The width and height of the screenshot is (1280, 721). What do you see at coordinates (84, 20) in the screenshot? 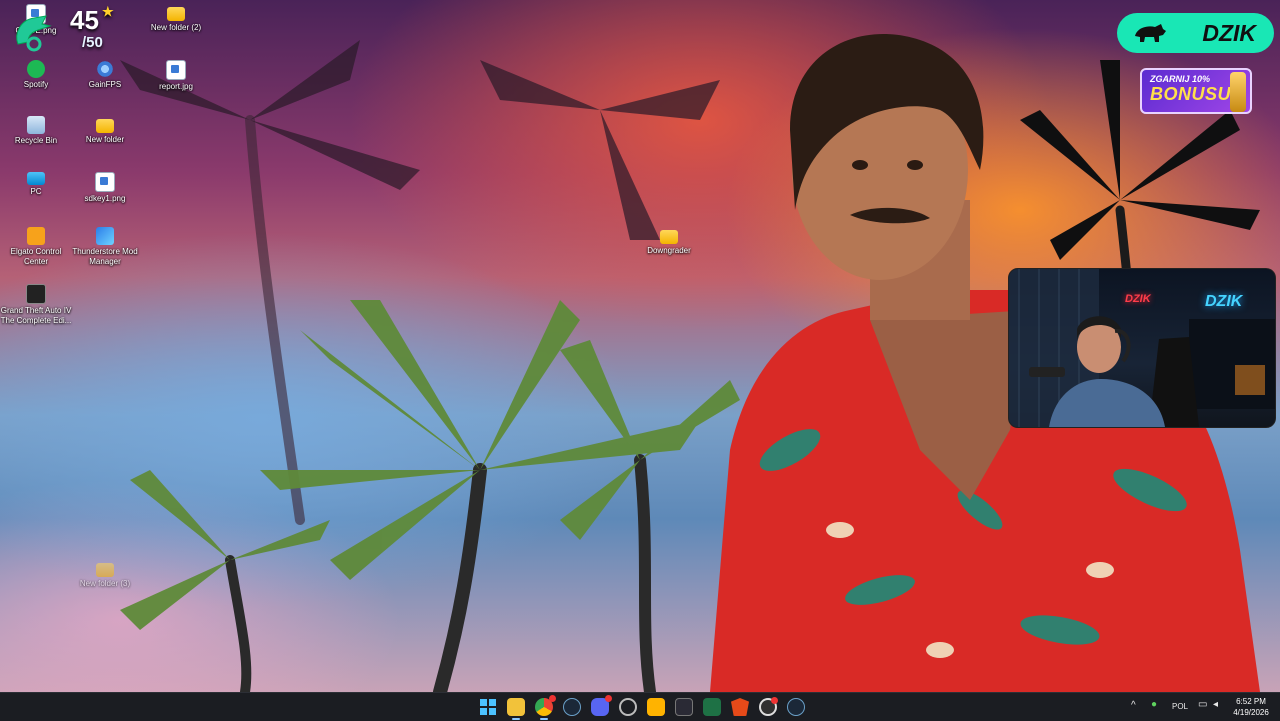
I see `score-current: 45` at bounding box center [84, 20].